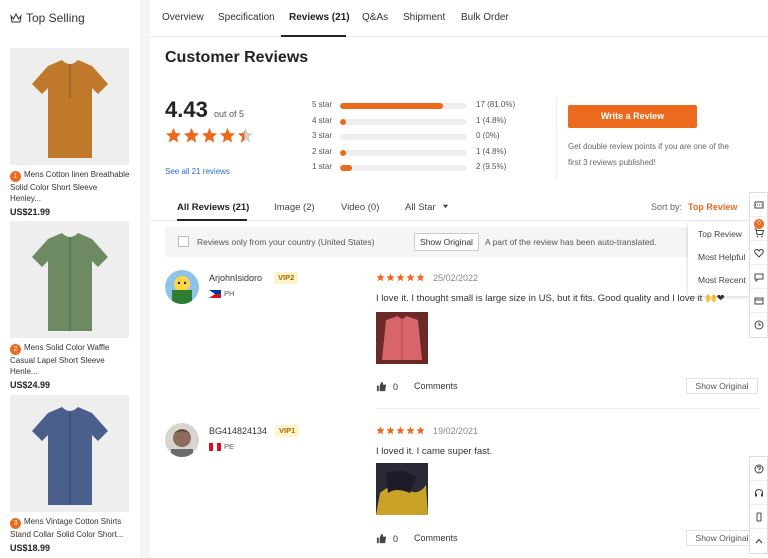 This screenshot has width=768, height=558. I want to click on review-stars, so click(400, 430).